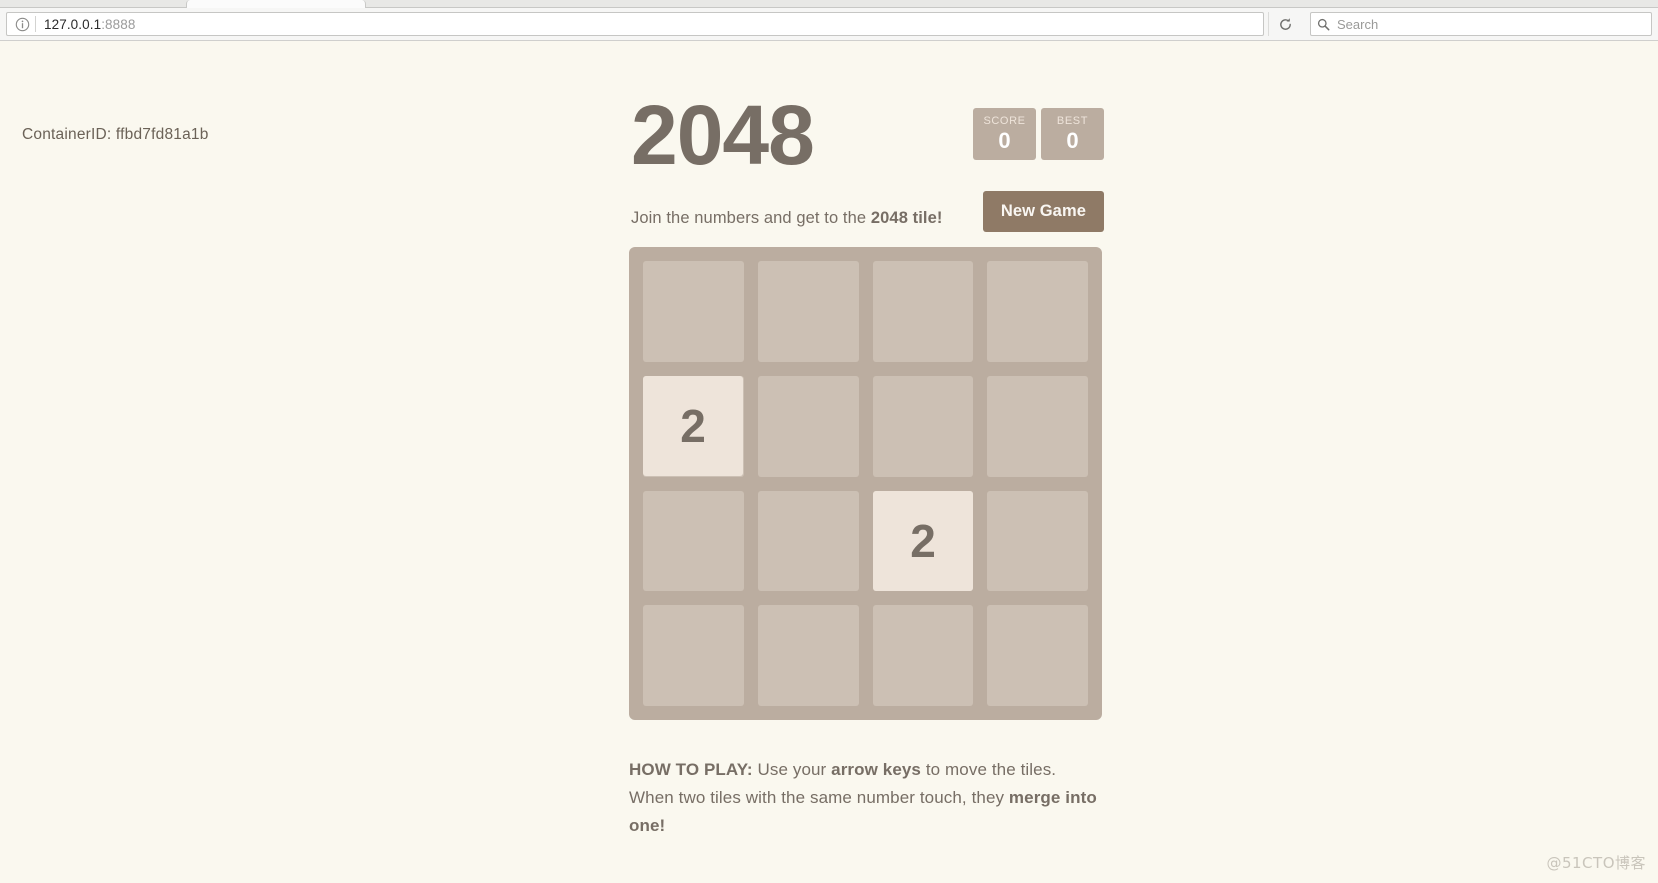 The height and width of the screenshot is (883, 1658). I want to click on how-to-play-label: HOW TO PLAY:, so click(691, 769).